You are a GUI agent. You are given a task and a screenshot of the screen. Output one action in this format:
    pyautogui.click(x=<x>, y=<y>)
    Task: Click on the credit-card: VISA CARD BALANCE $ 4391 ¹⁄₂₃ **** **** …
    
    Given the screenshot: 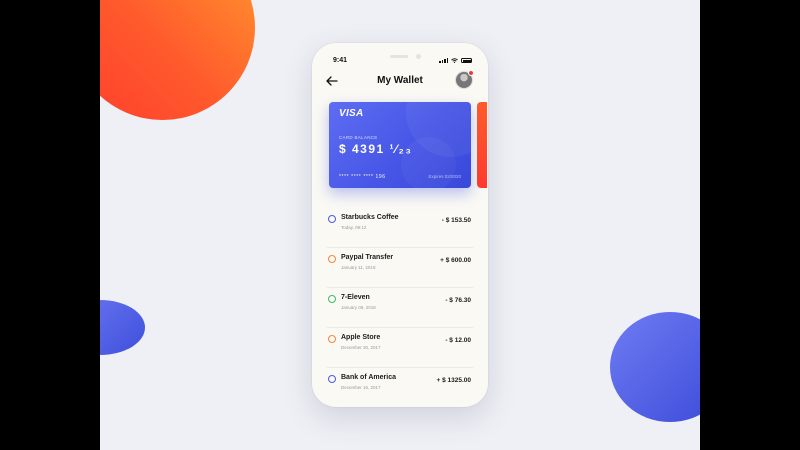 What is the action you would take?
    pyautogui.click(x=400, y=145)
    